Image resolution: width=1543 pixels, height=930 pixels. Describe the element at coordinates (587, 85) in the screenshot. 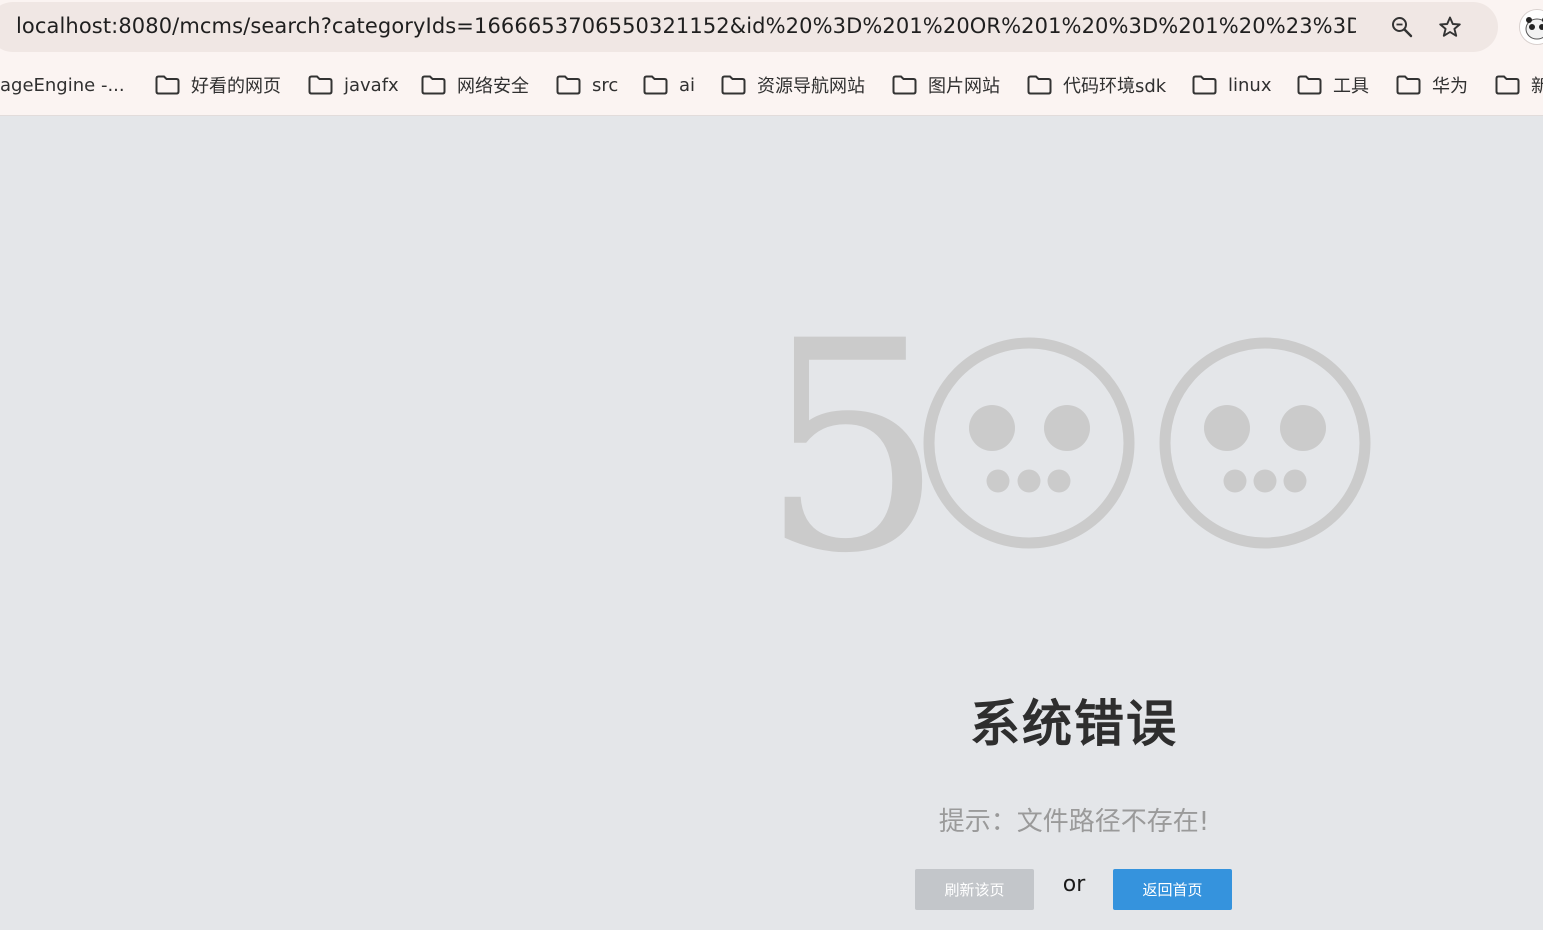

I see `bookmark-folder: src` at that location.